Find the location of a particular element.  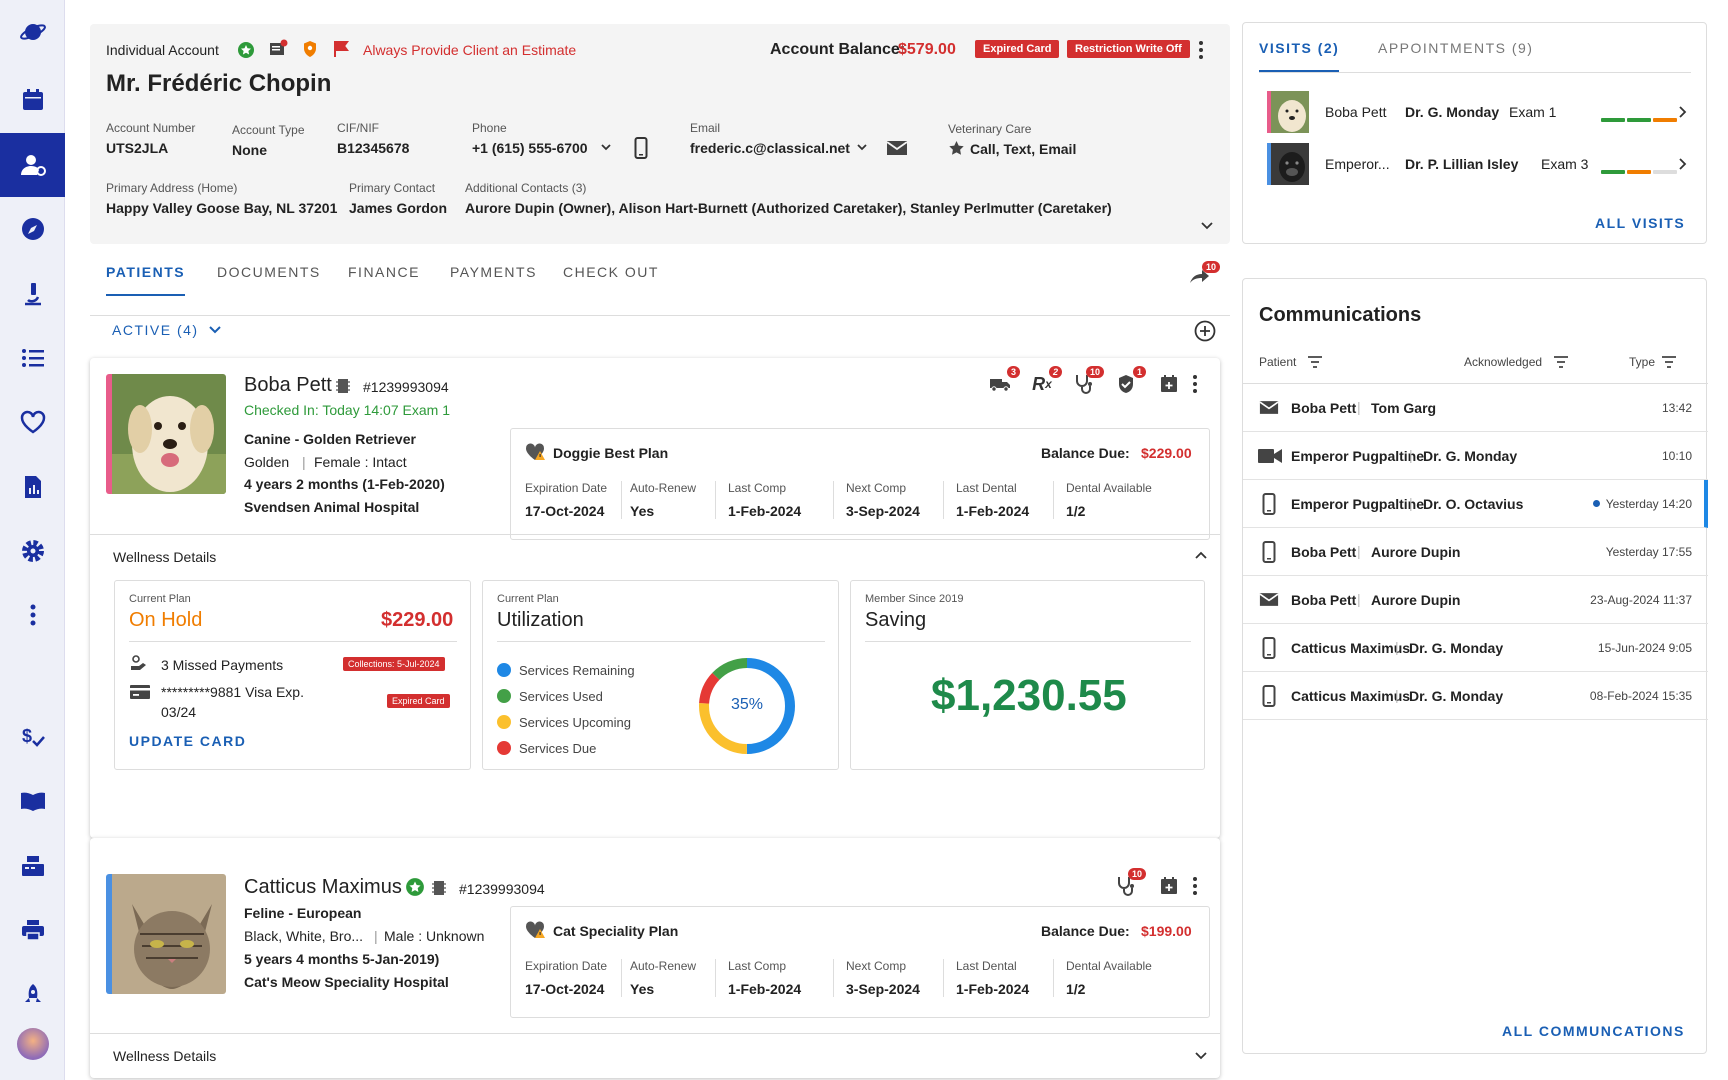

primary-contact-label: Primary Contact is located at coordinates (392, 188).